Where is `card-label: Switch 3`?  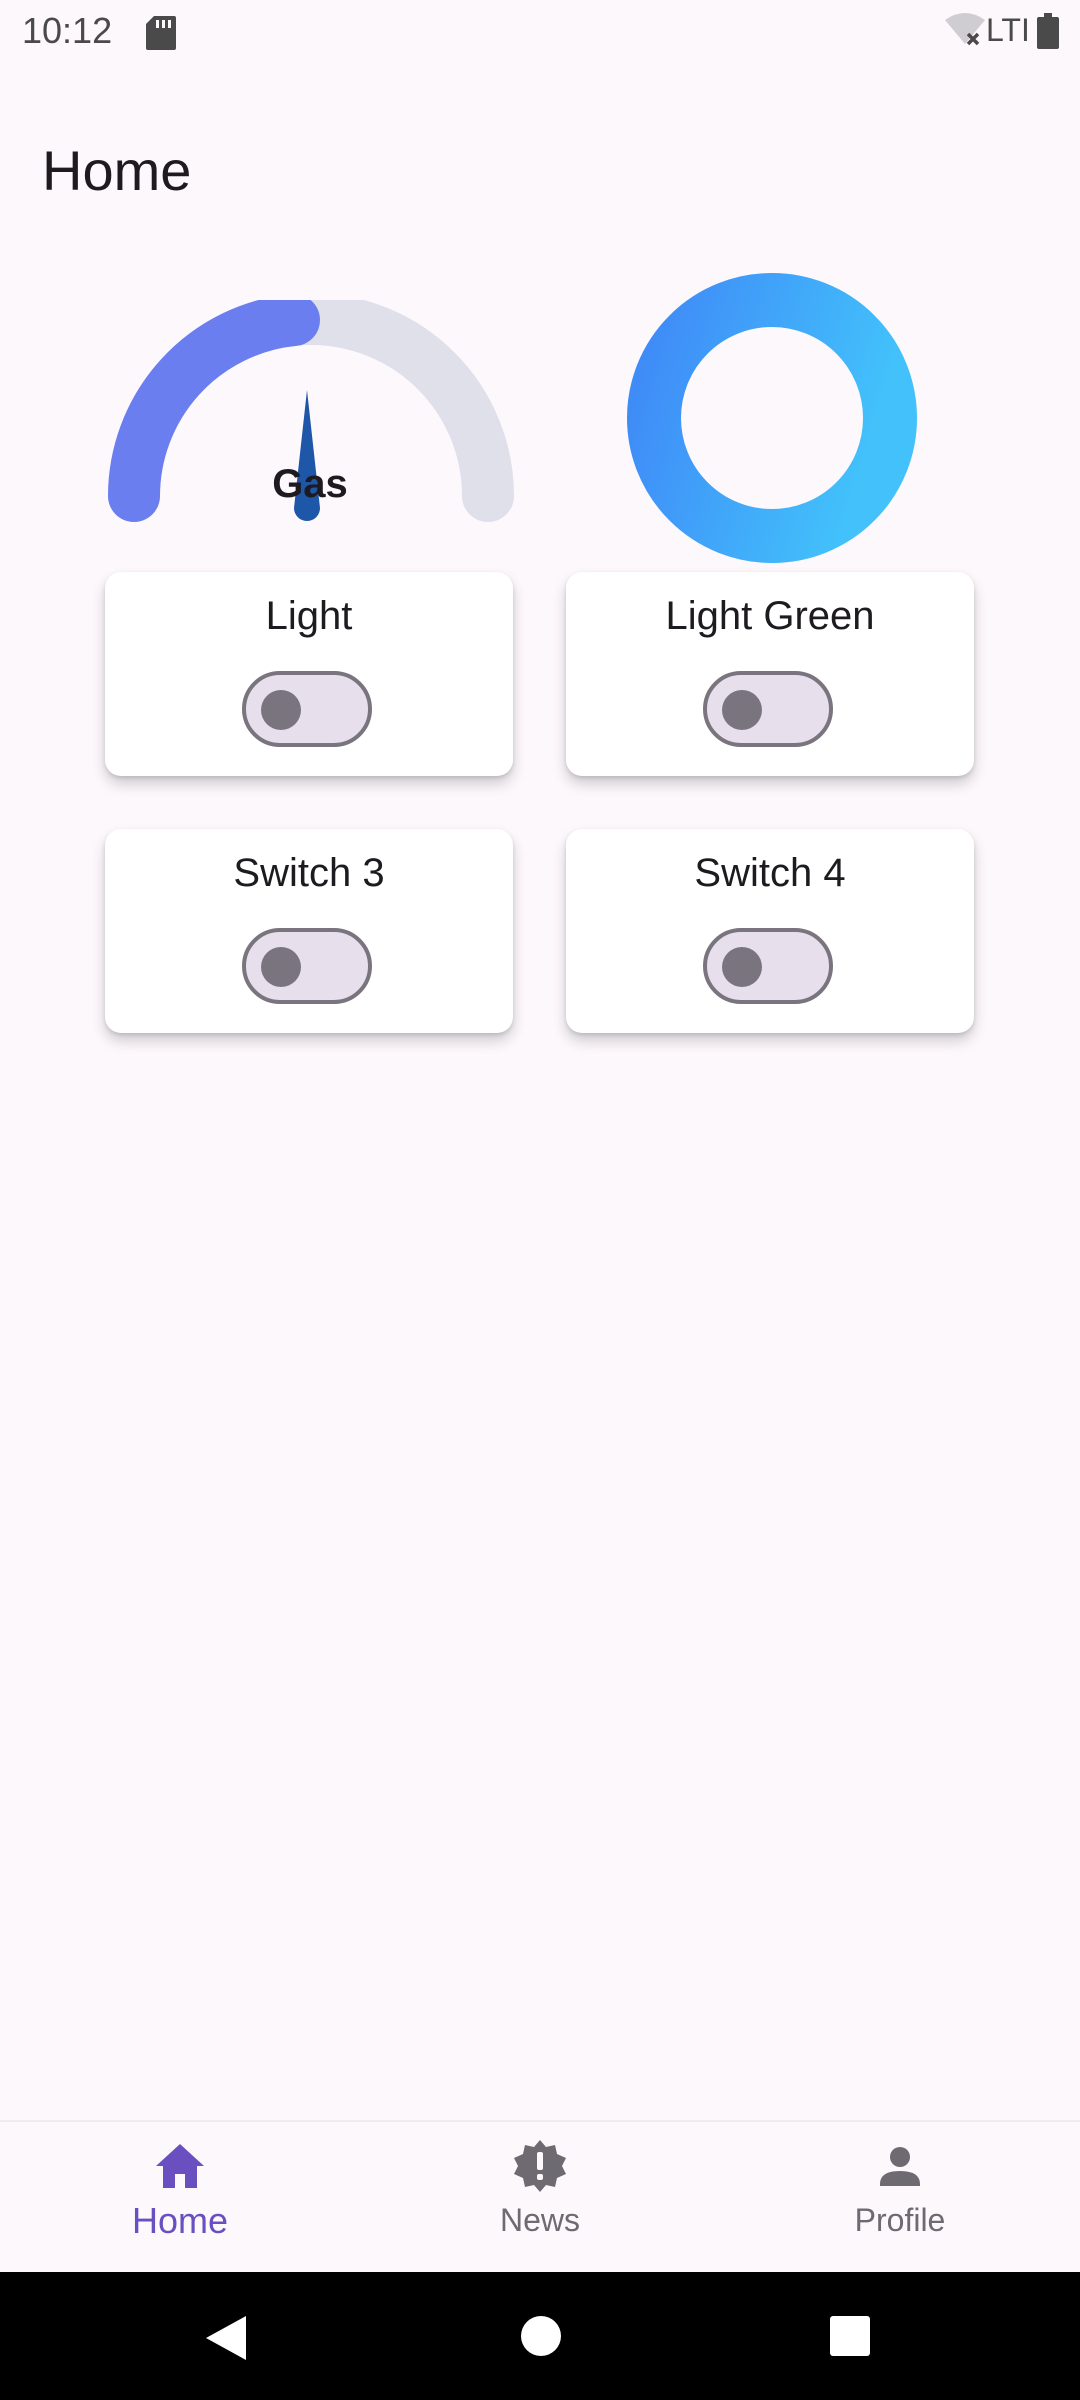
card-label: Switch 3 is located at coordinates (309, 873).